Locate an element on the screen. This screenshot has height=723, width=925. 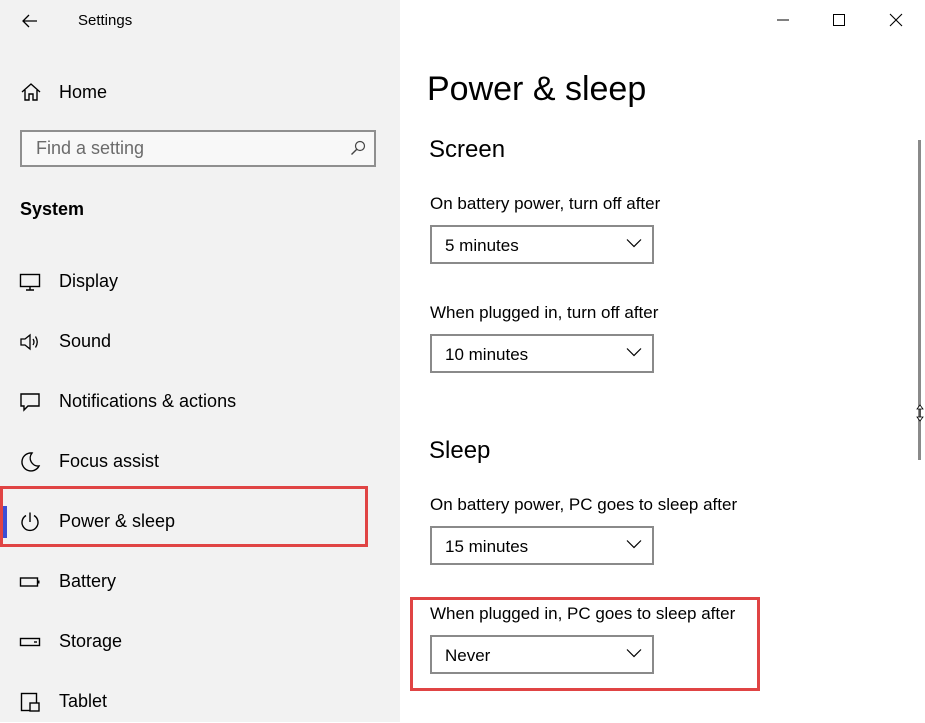
minimize-icon is located at coordinates (783, 20).